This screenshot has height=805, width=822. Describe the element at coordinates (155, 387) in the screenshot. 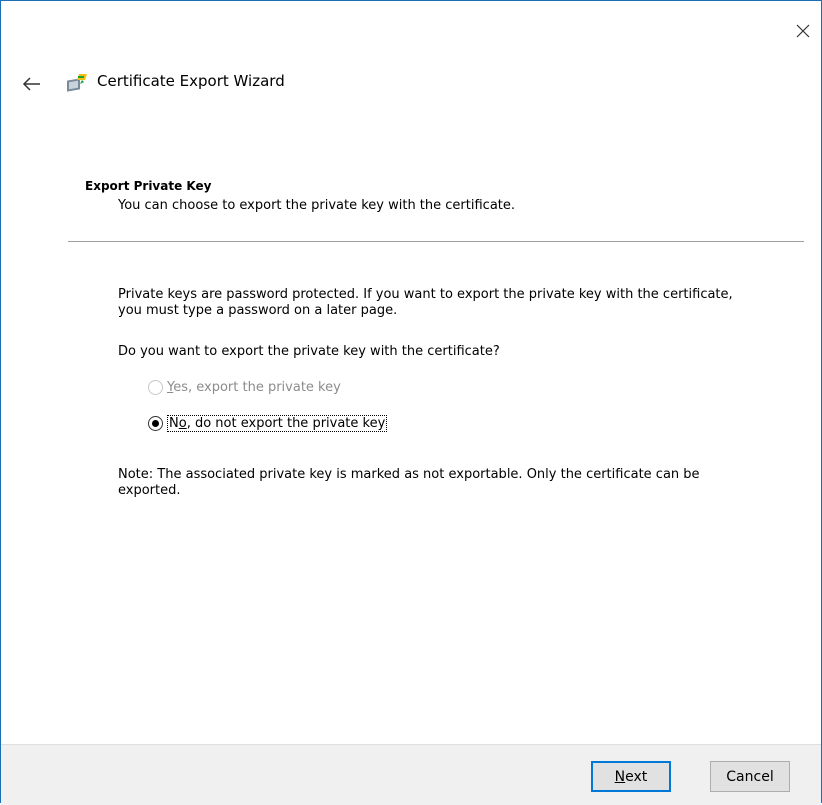

I see `radio-button-unselected` at that location.